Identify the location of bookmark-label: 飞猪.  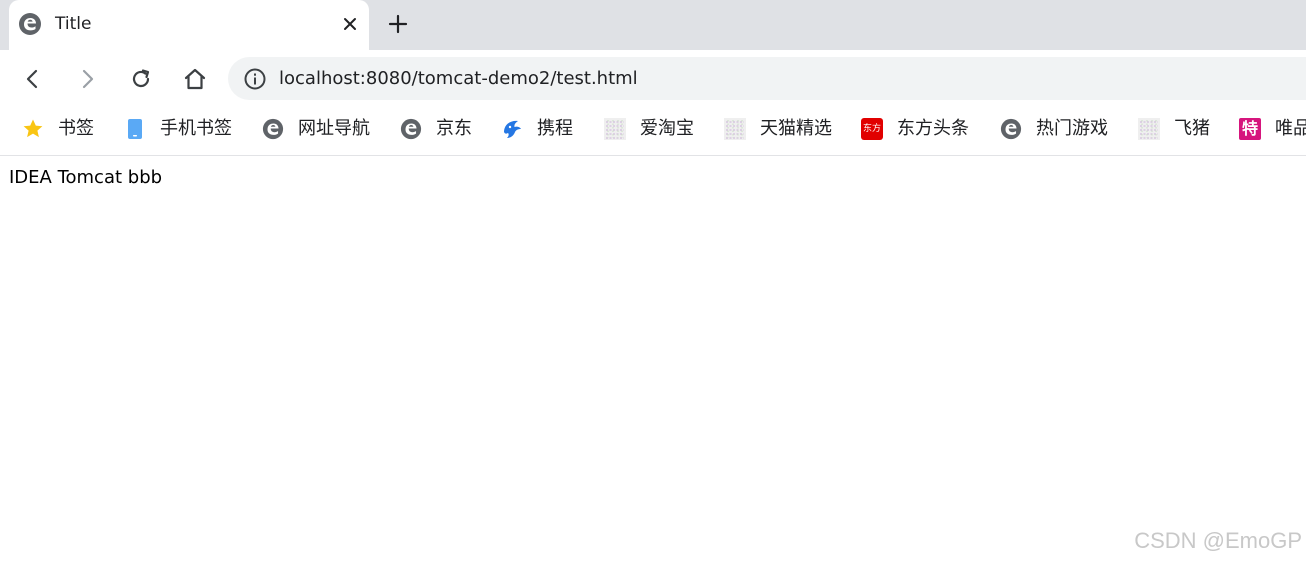
(1192, 128).